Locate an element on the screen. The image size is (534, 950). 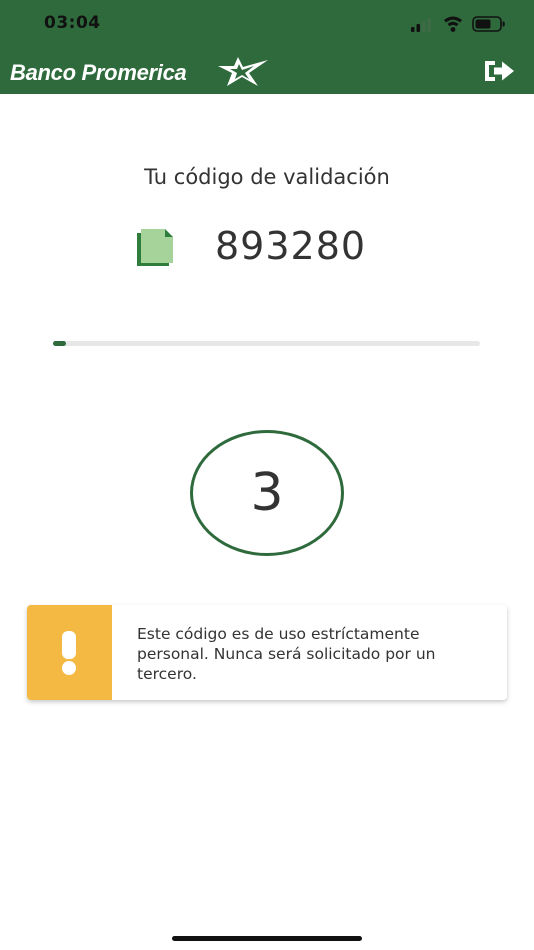
home-indicator is located at coordinates (267, 938).